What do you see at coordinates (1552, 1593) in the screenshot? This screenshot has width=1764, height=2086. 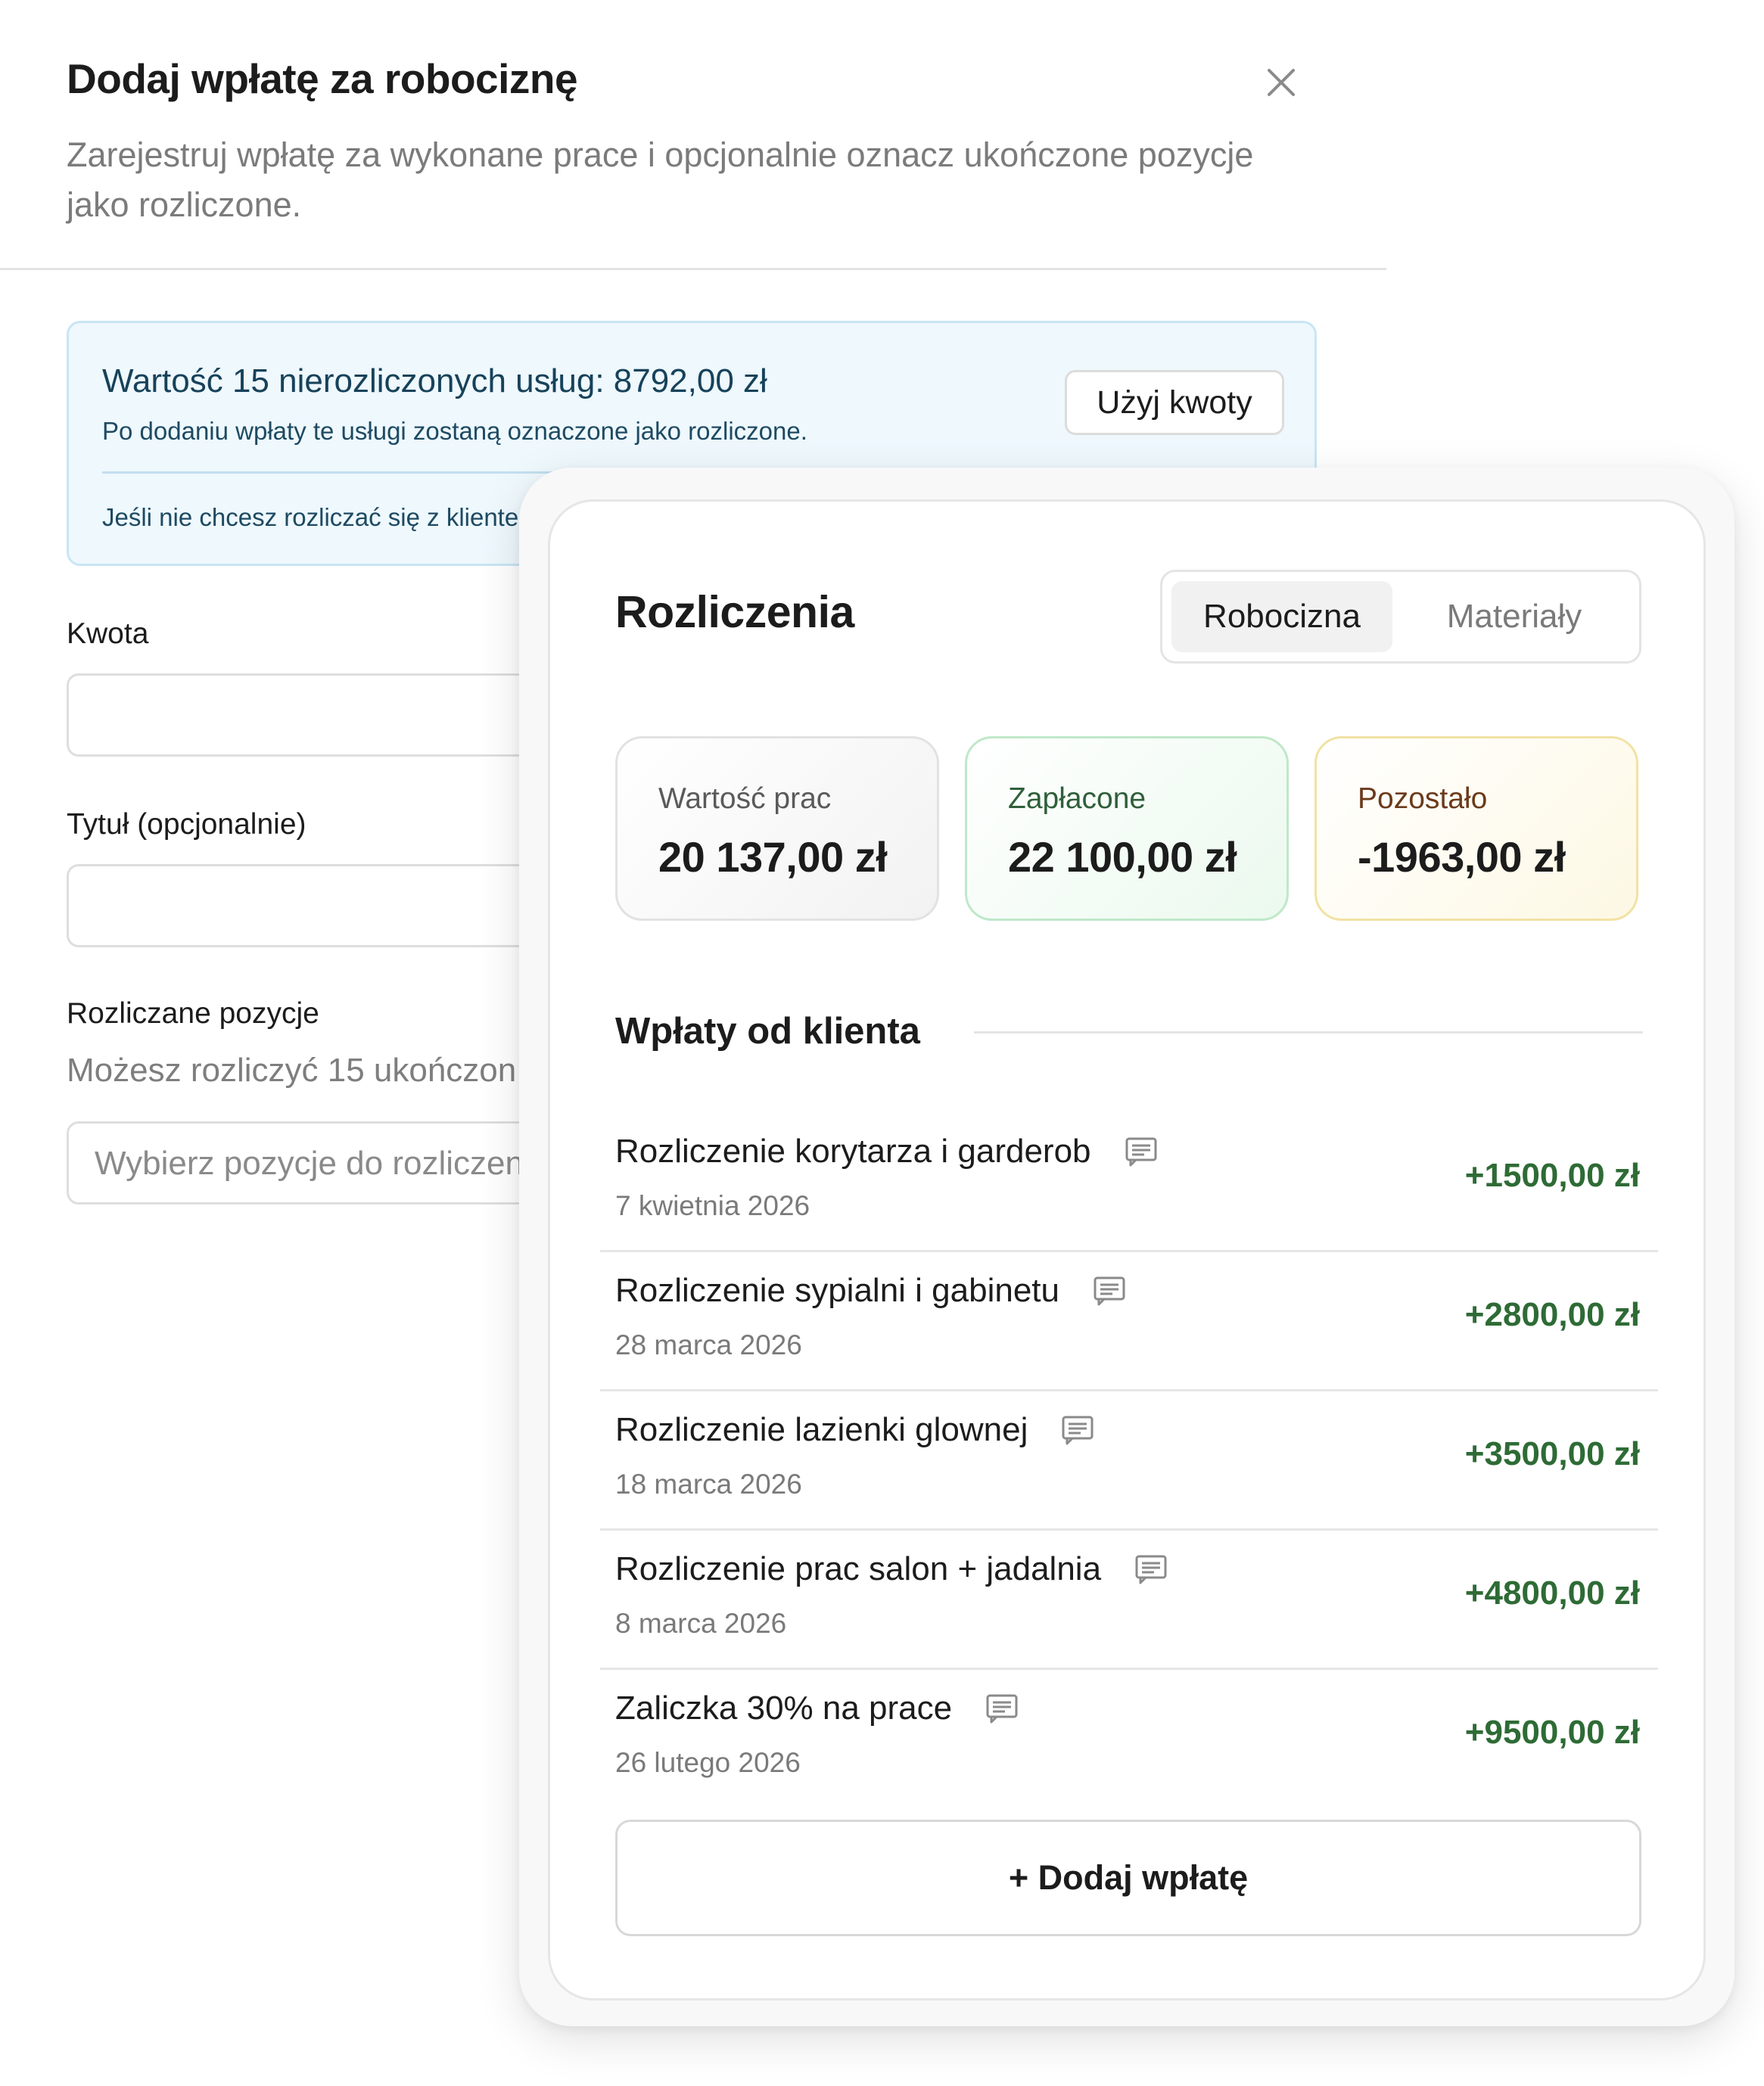 I see `payment-amount: +4800,00 zł` at bounding box center [1552, 1593].